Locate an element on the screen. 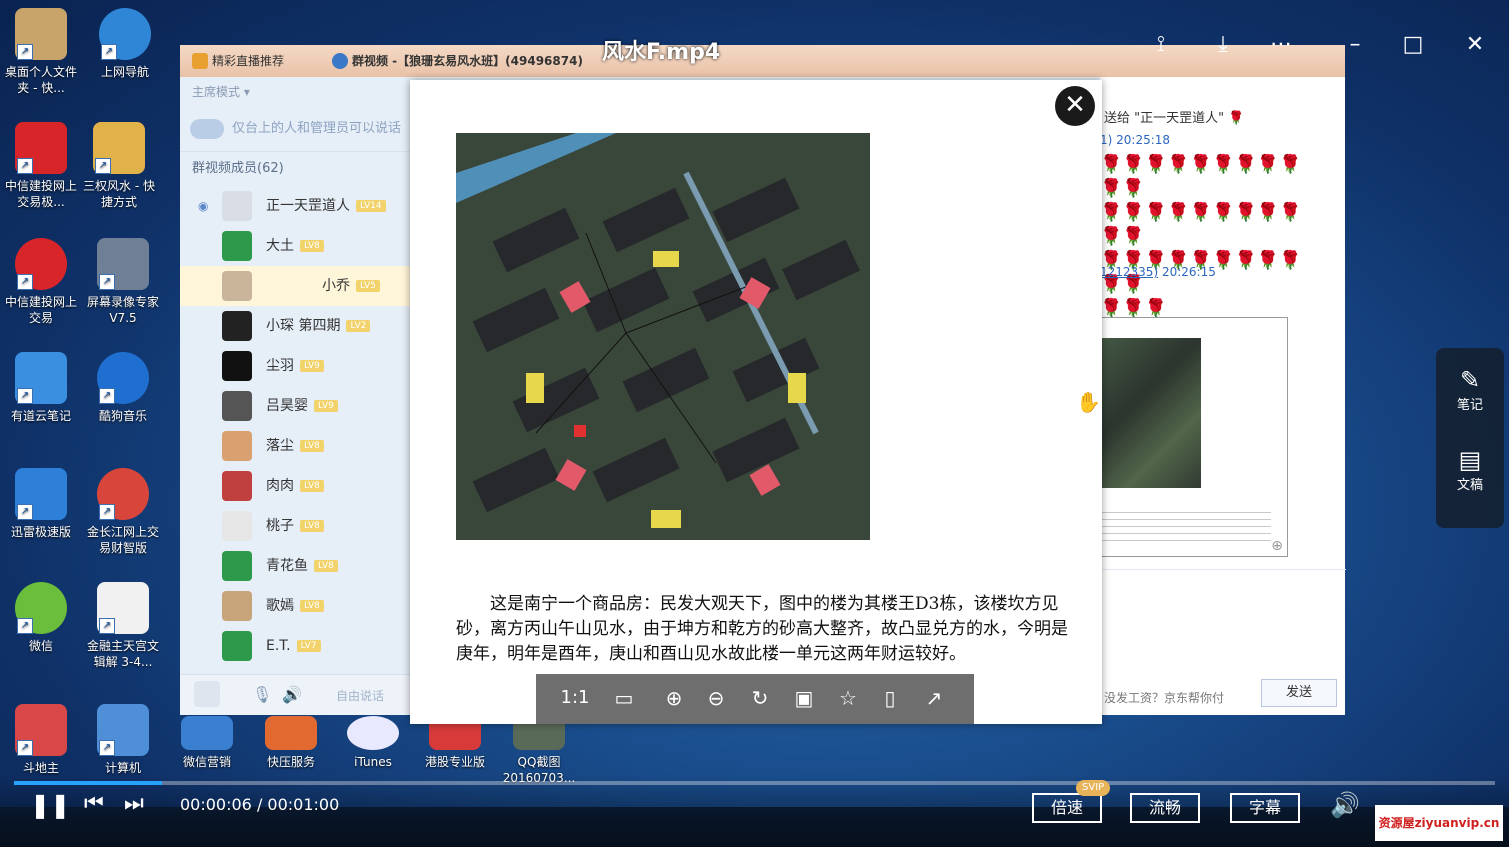  chat-timestamp: 20:26:15 is located at coordinates (1188, 272).